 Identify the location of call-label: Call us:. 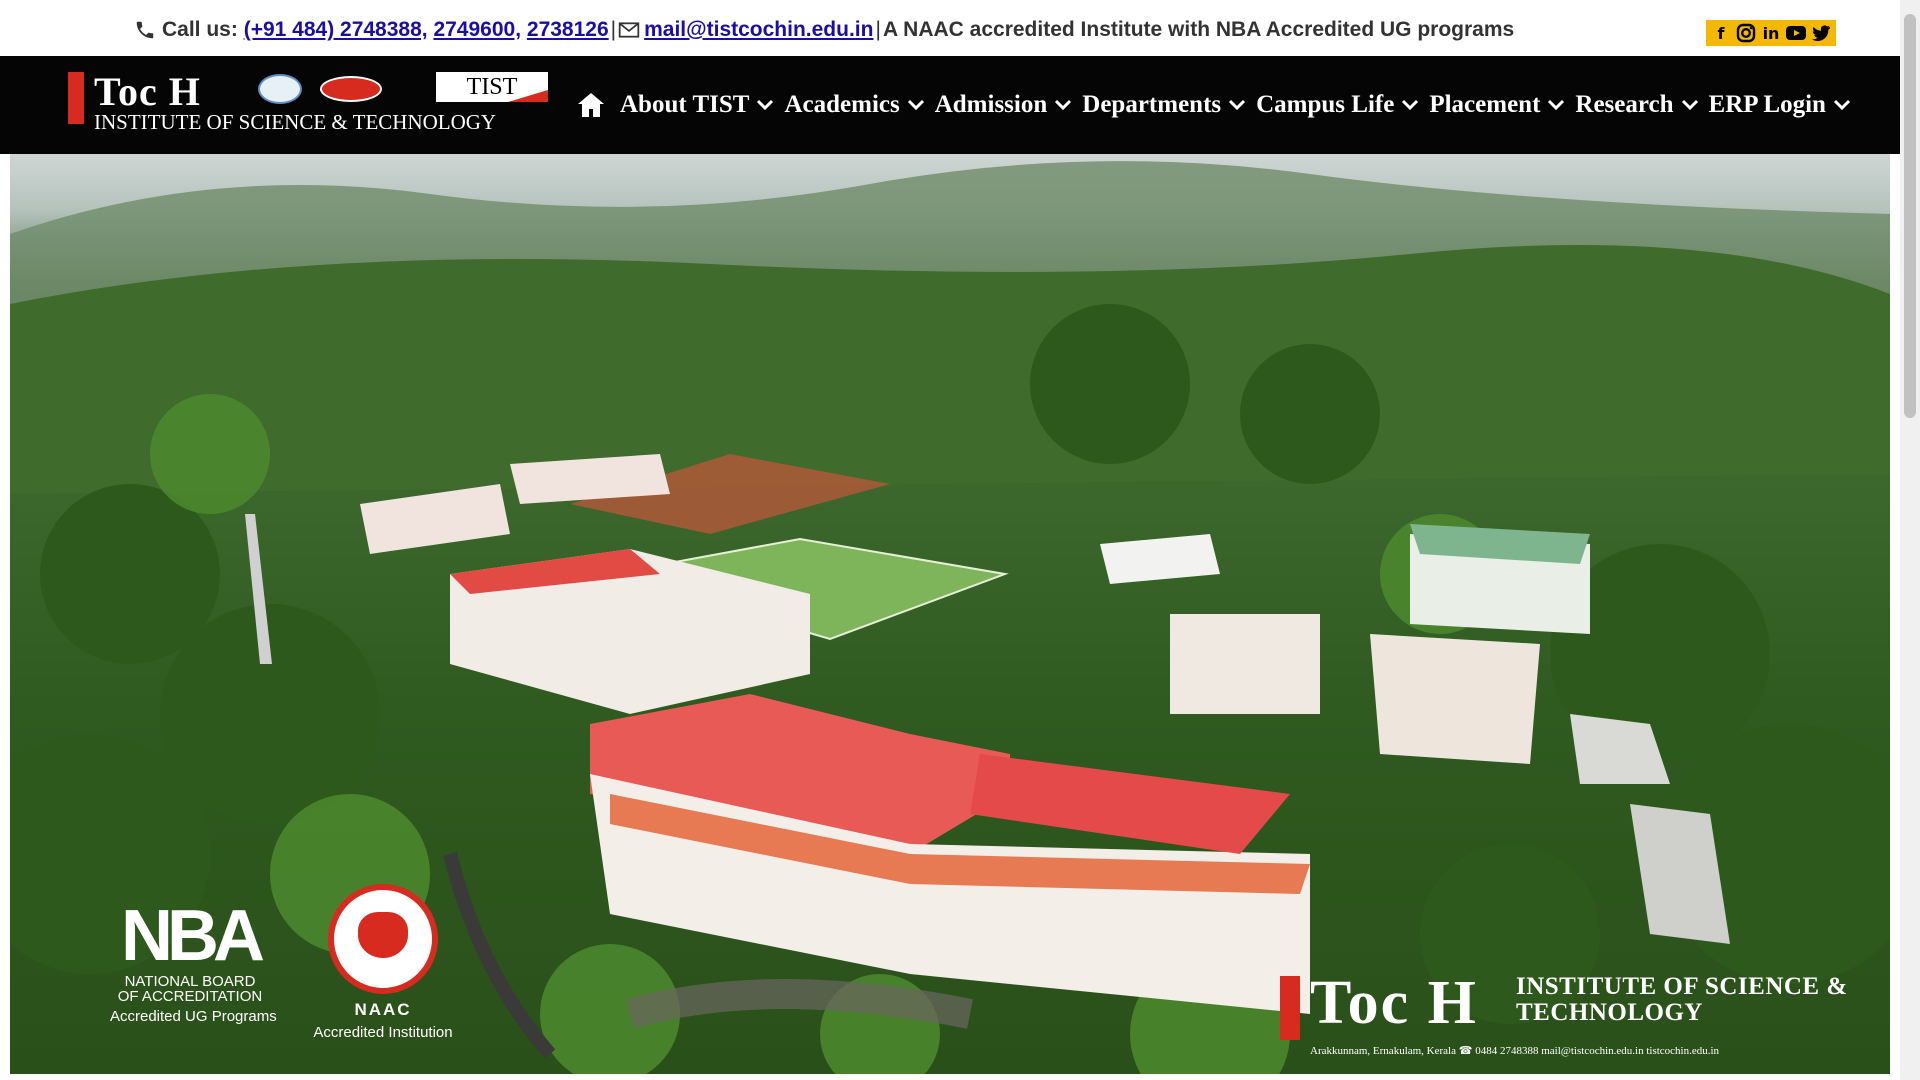
(200, 29).